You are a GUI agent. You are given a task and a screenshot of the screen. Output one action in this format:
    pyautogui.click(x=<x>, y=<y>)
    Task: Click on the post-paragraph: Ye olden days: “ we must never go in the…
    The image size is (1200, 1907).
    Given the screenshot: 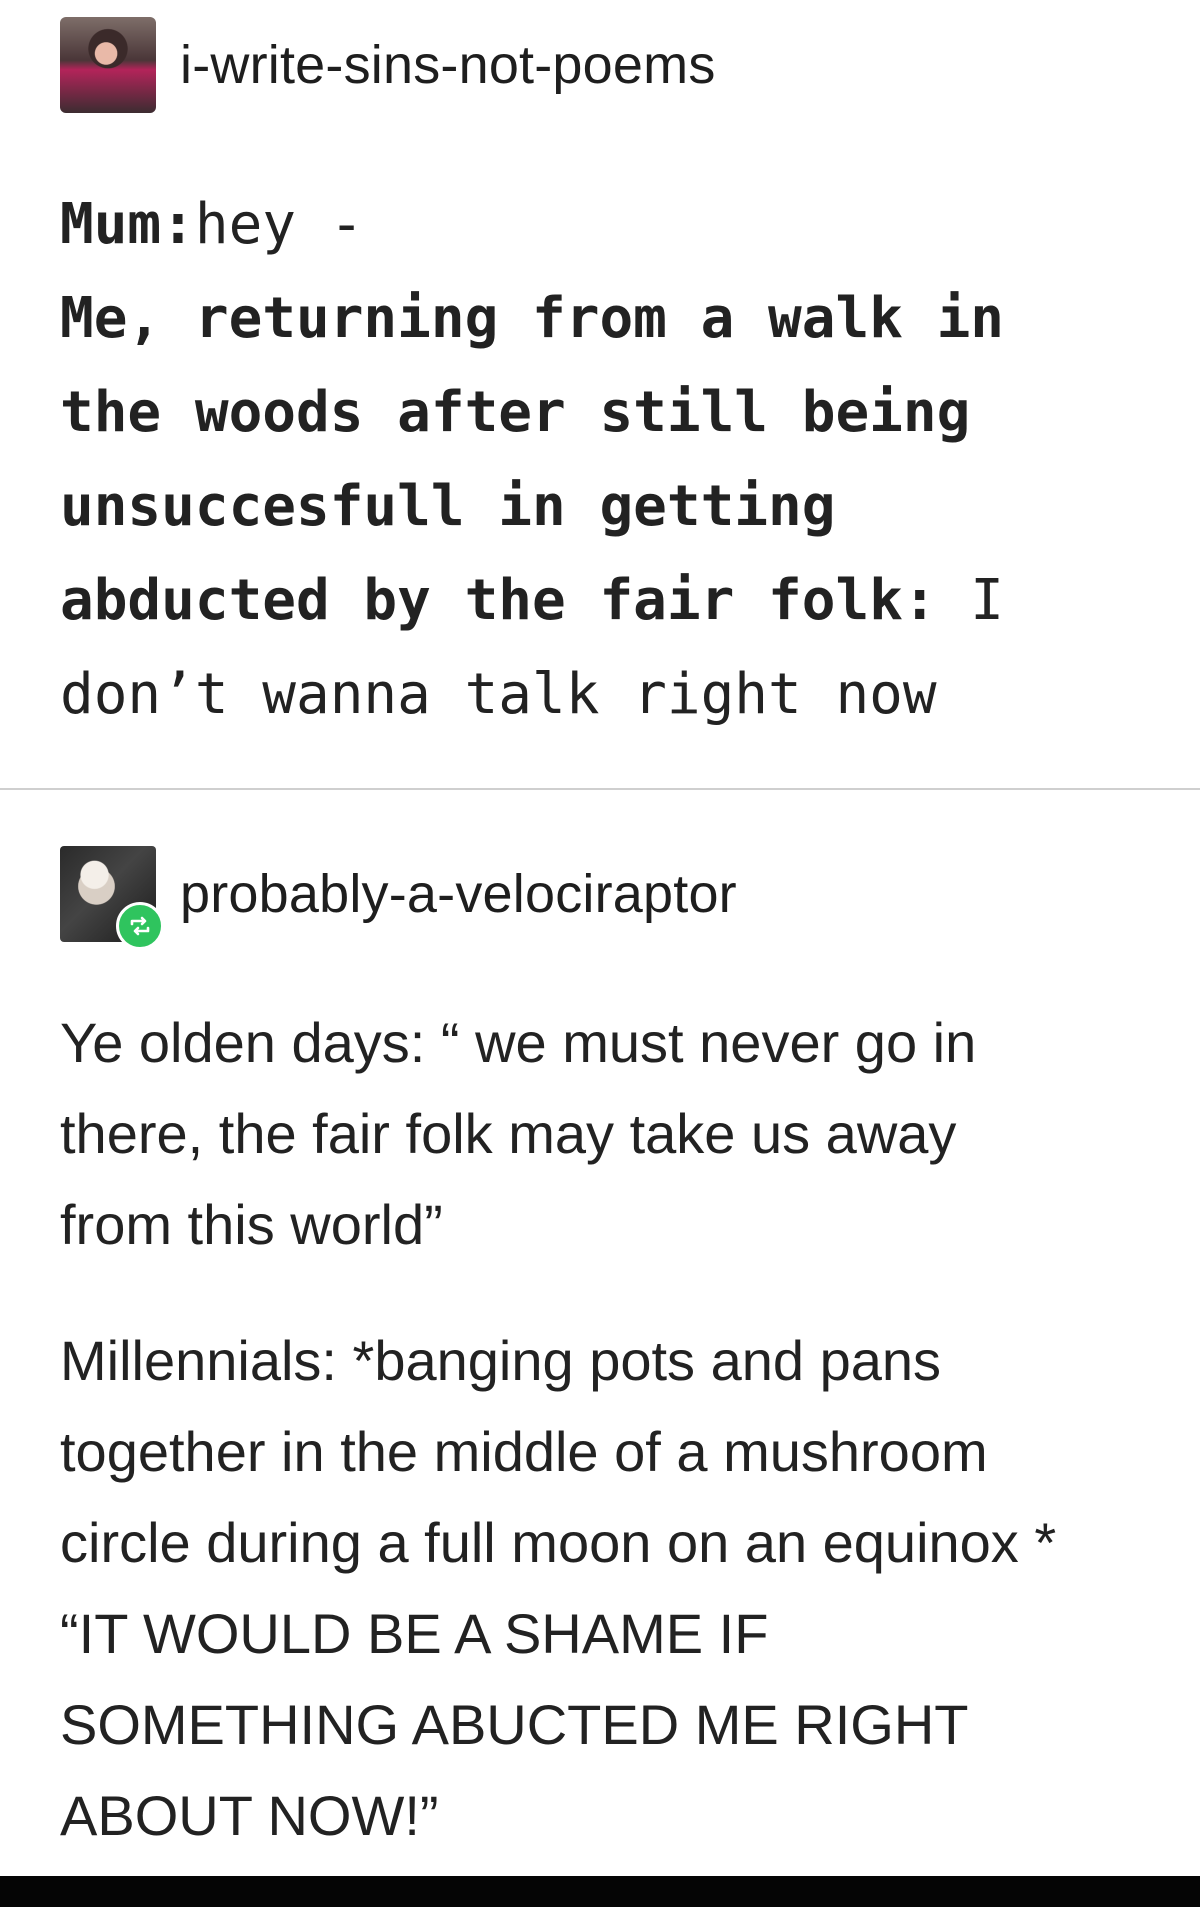 What is the action you would take?
    pyautogui.click(x=625, y=1133)
    